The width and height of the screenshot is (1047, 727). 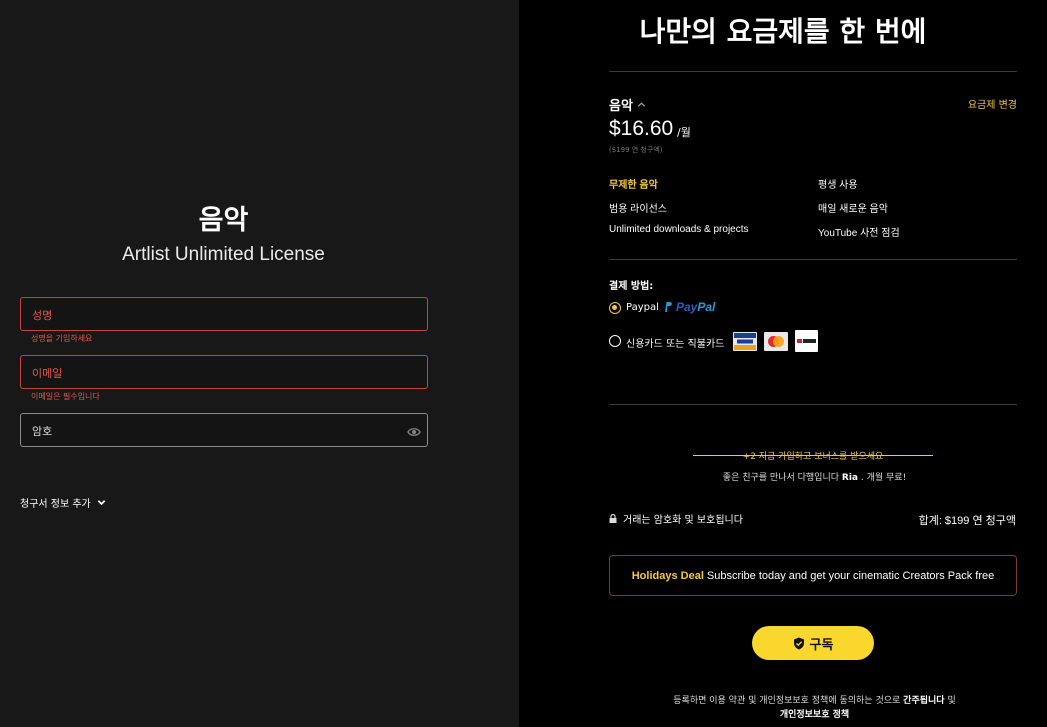 I want to click on name-error: 성명을 기입하세요, so click(x=62, y=338).